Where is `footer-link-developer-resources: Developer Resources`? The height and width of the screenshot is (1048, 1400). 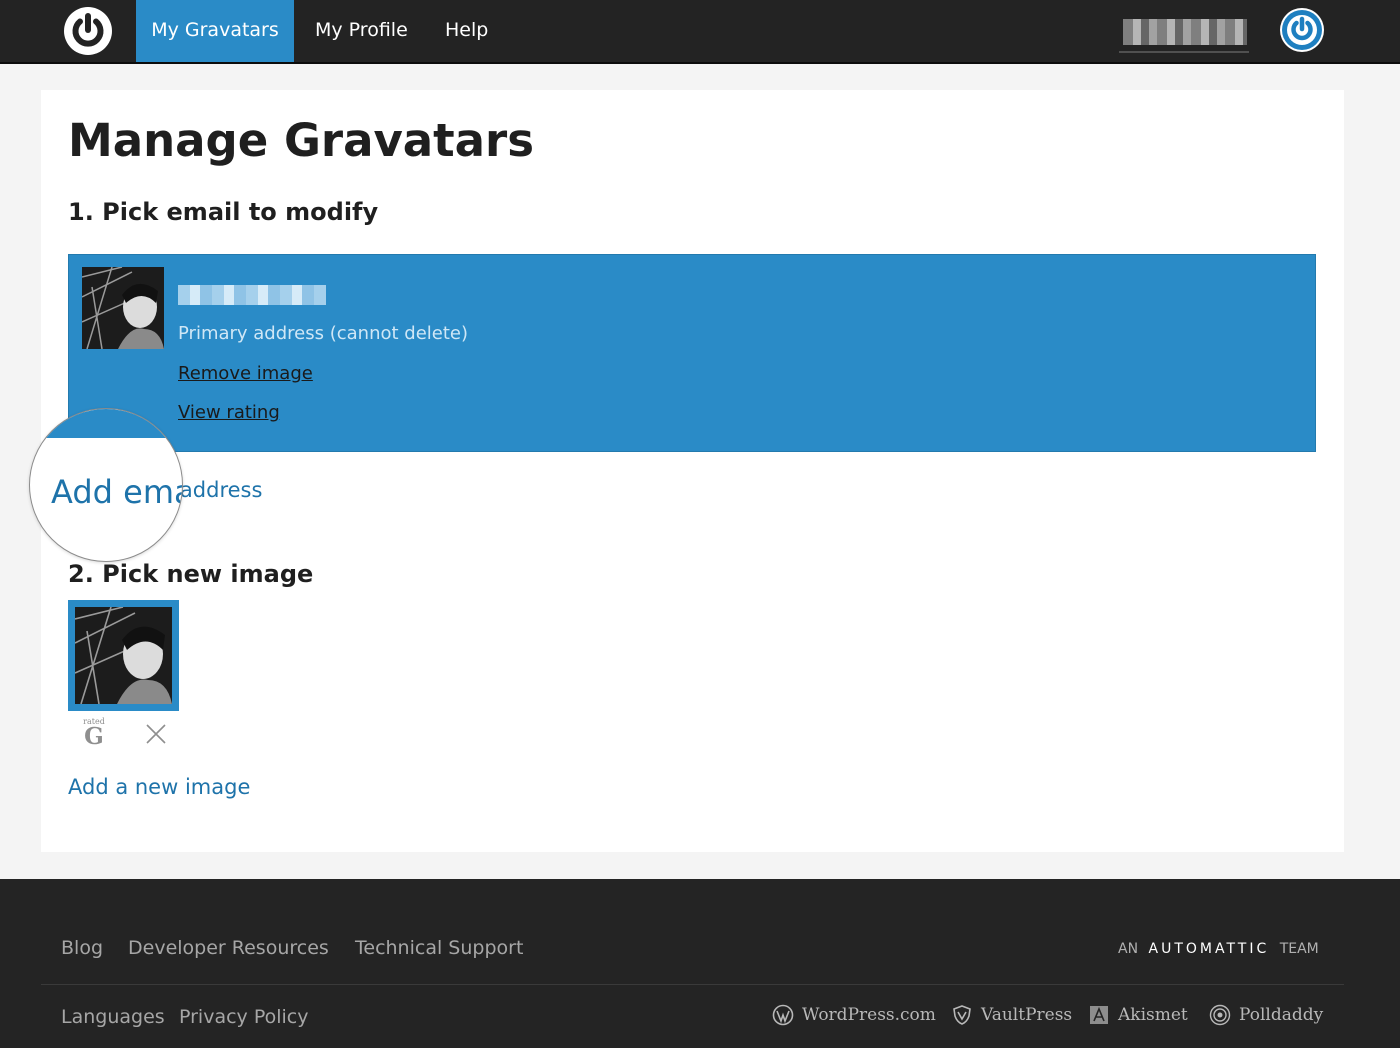 footer-link-developer-resources: Developer Resources is located at coordinates (228, 948).